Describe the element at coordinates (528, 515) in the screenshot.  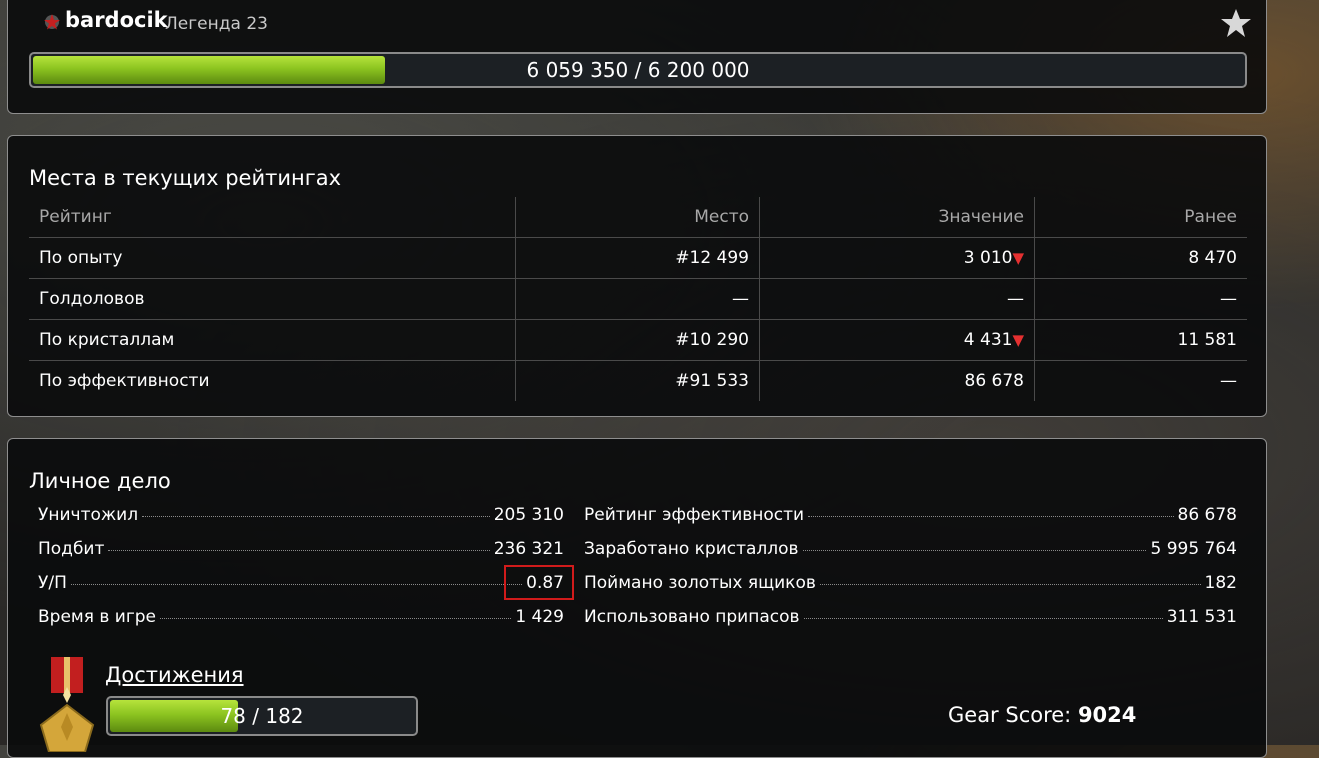
I see `stat-value: 205 310` at that location.